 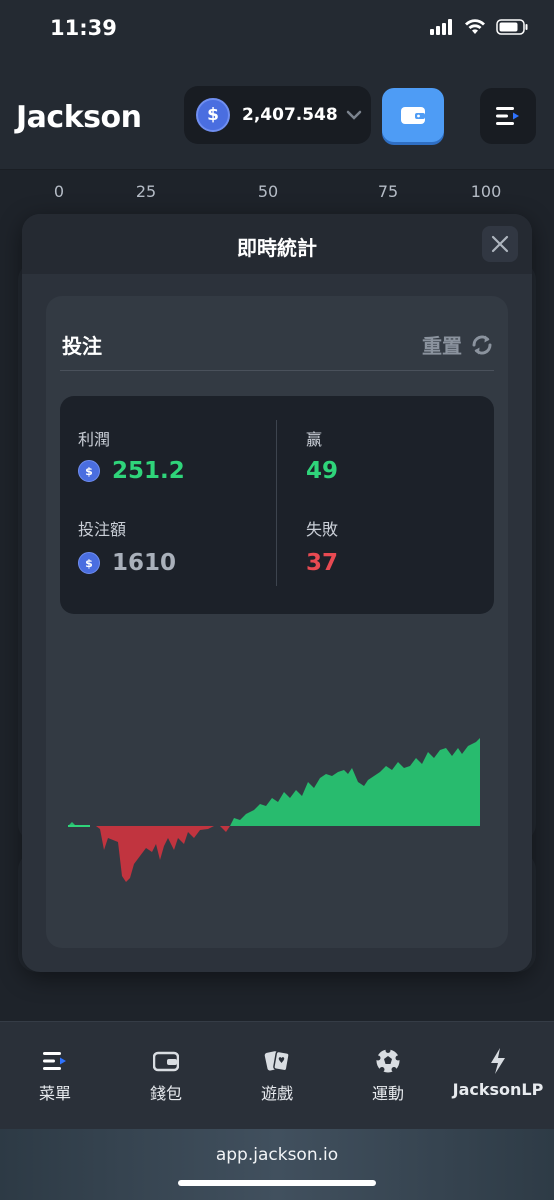 I want to click on stats-box: 利潤 $ 251.2 投注額 $ 1610 赢 49 失敗 37, so click(x=277, y=505).